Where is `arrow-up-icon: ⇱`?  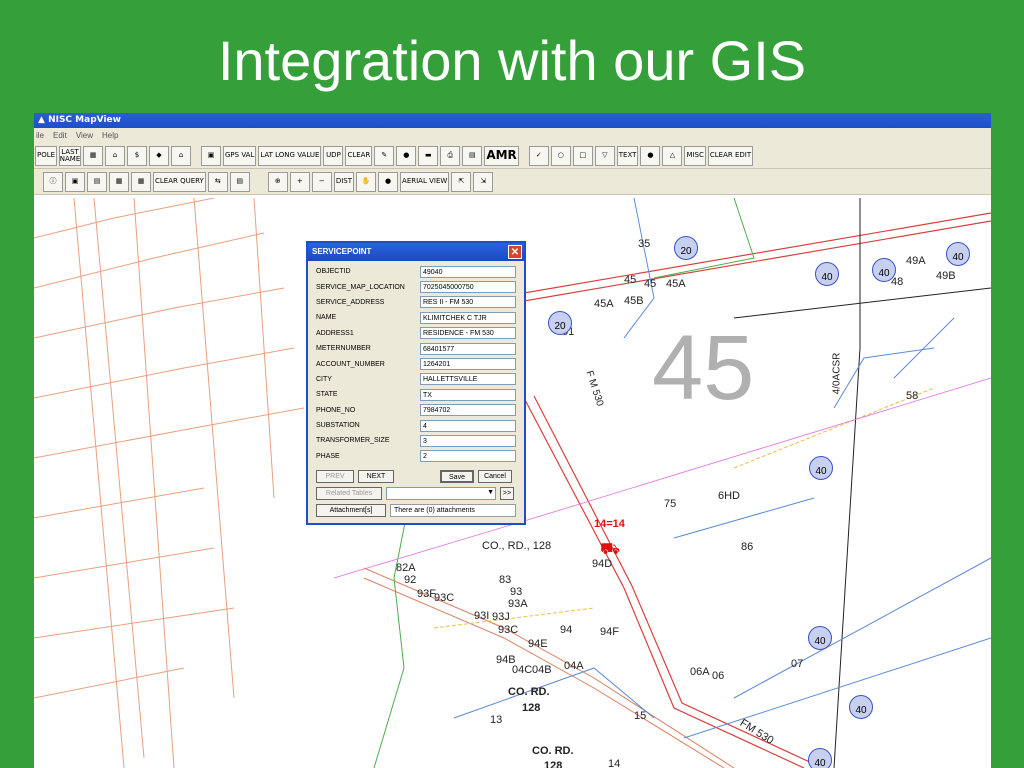
arrow-up-icon: ⇱ is located at coordinates (461, 181).